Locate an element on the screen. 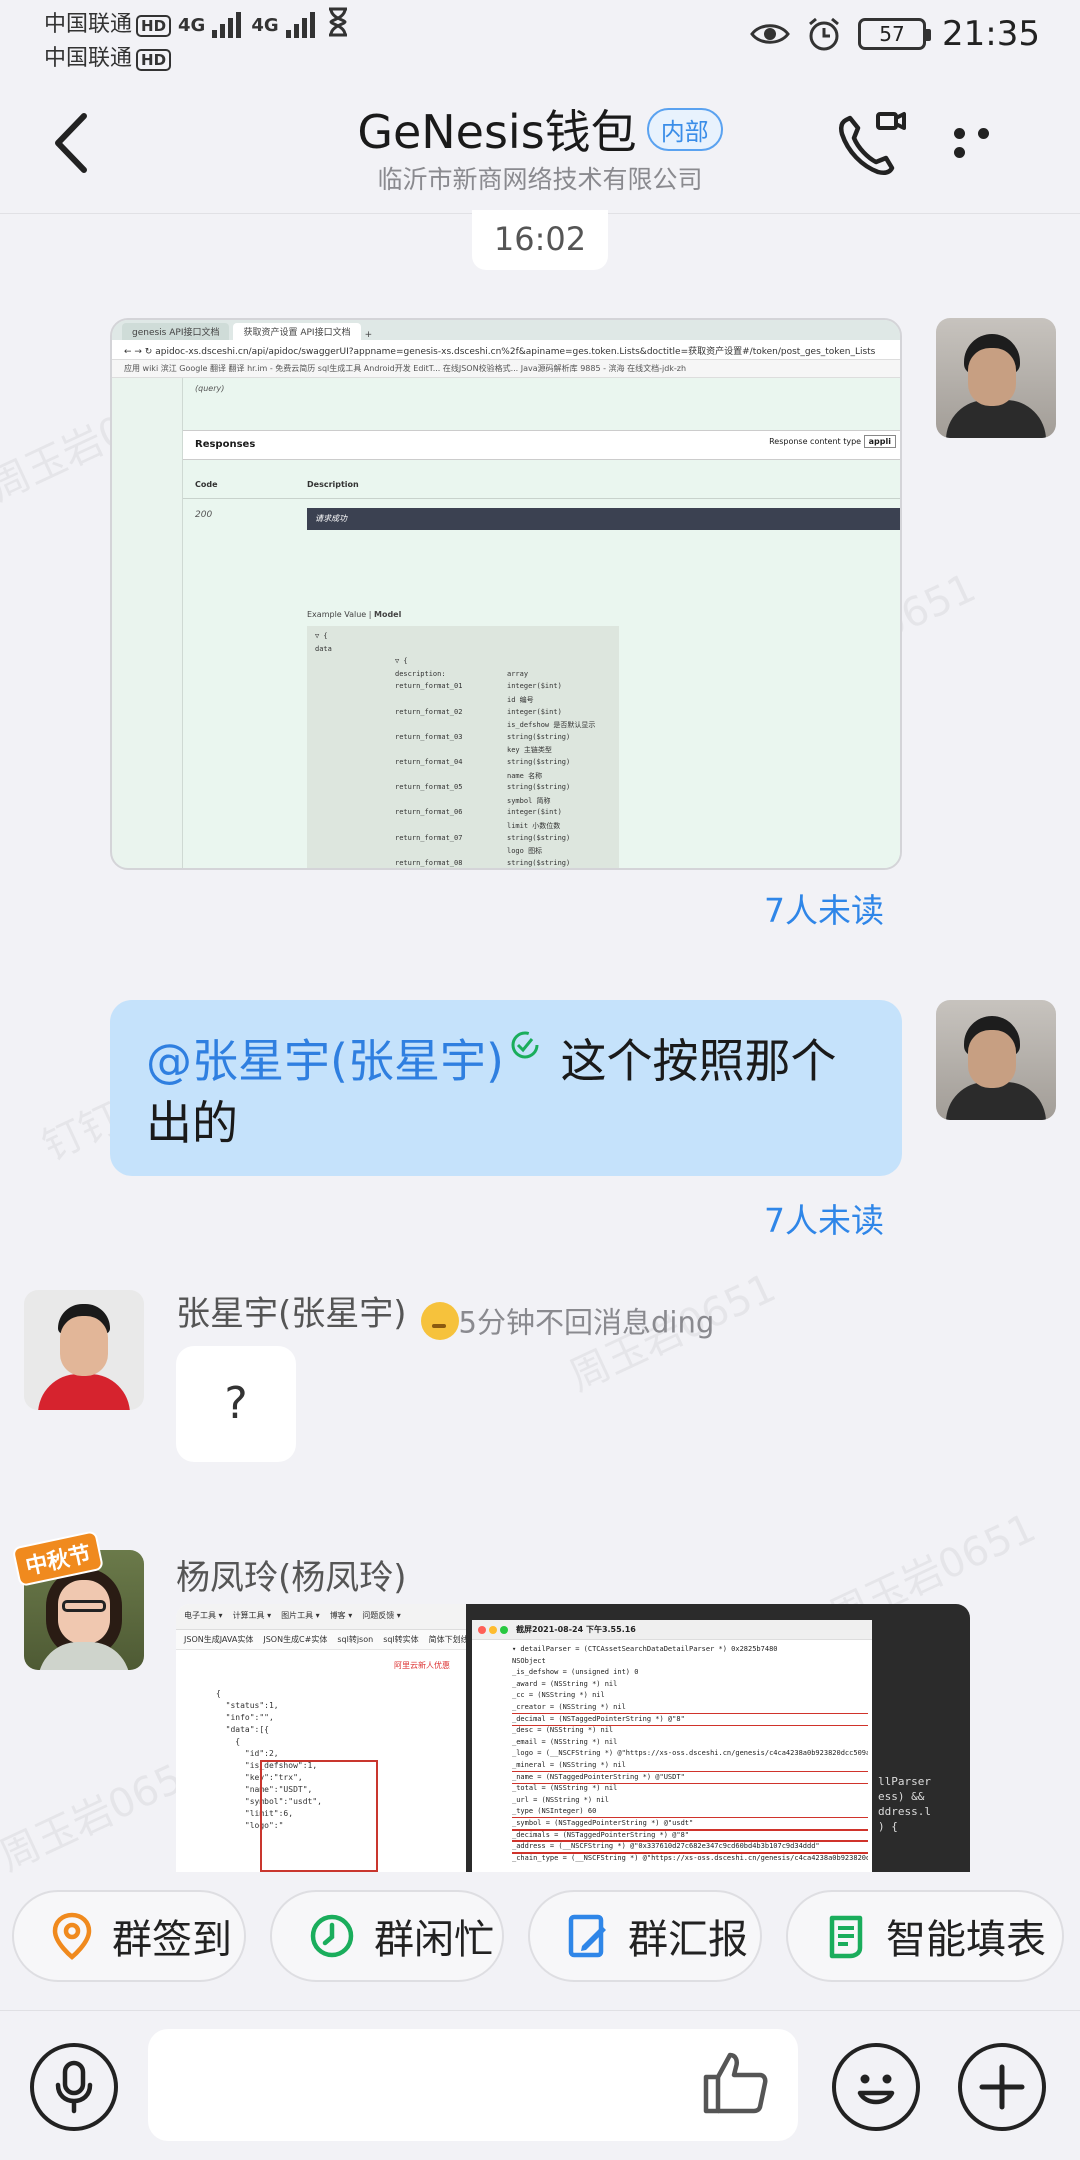  group-checkin-button: 群签到 is located at coordinates (129, 1936).